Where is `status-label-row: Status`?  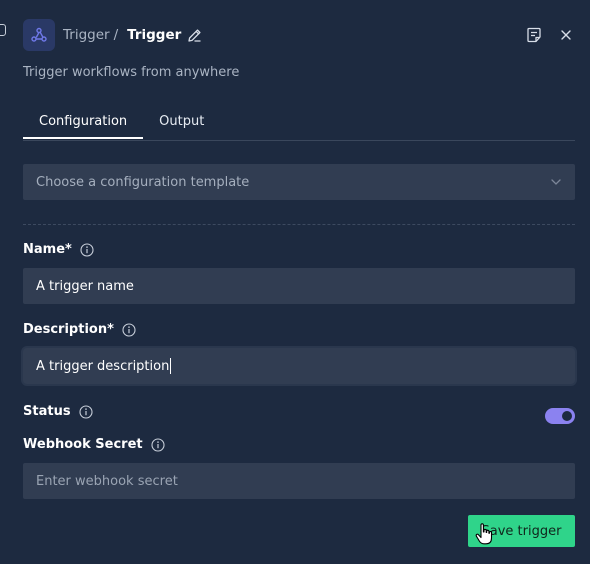
status-label-row: Status is located at coordinates (58, 411).